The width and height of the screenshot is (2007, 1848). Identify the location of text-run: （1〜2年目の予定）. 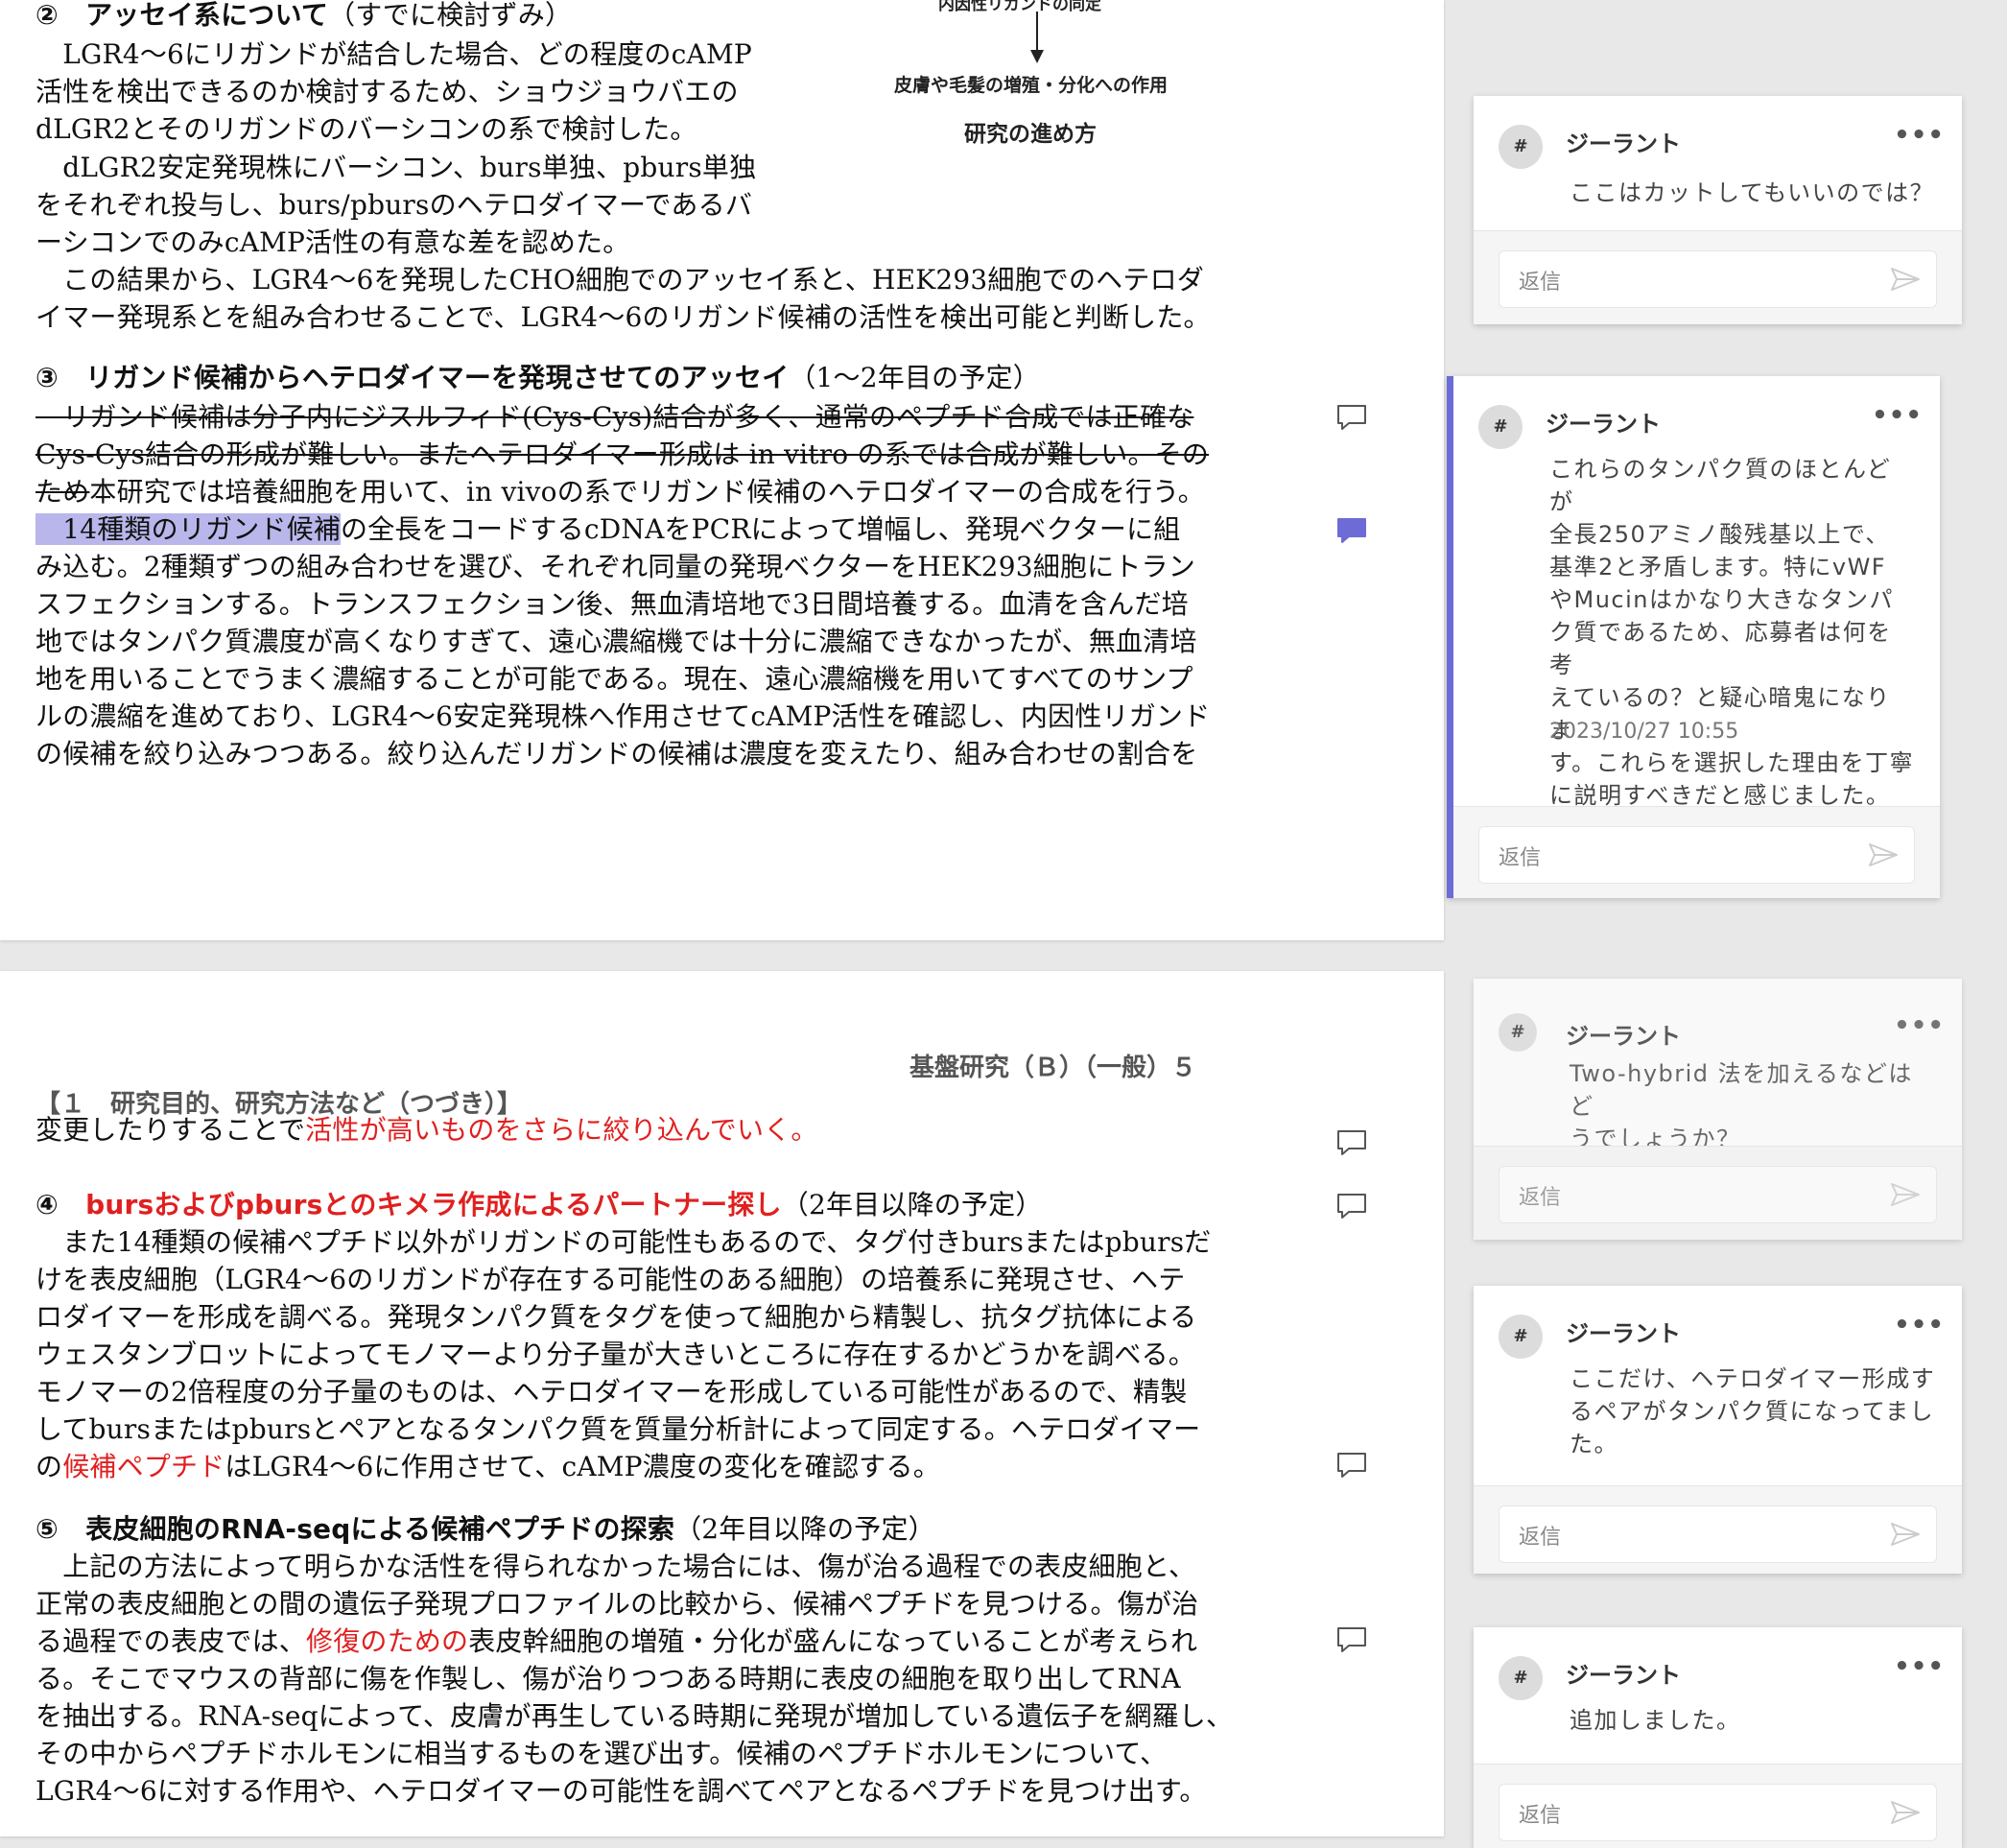
(915, 377).